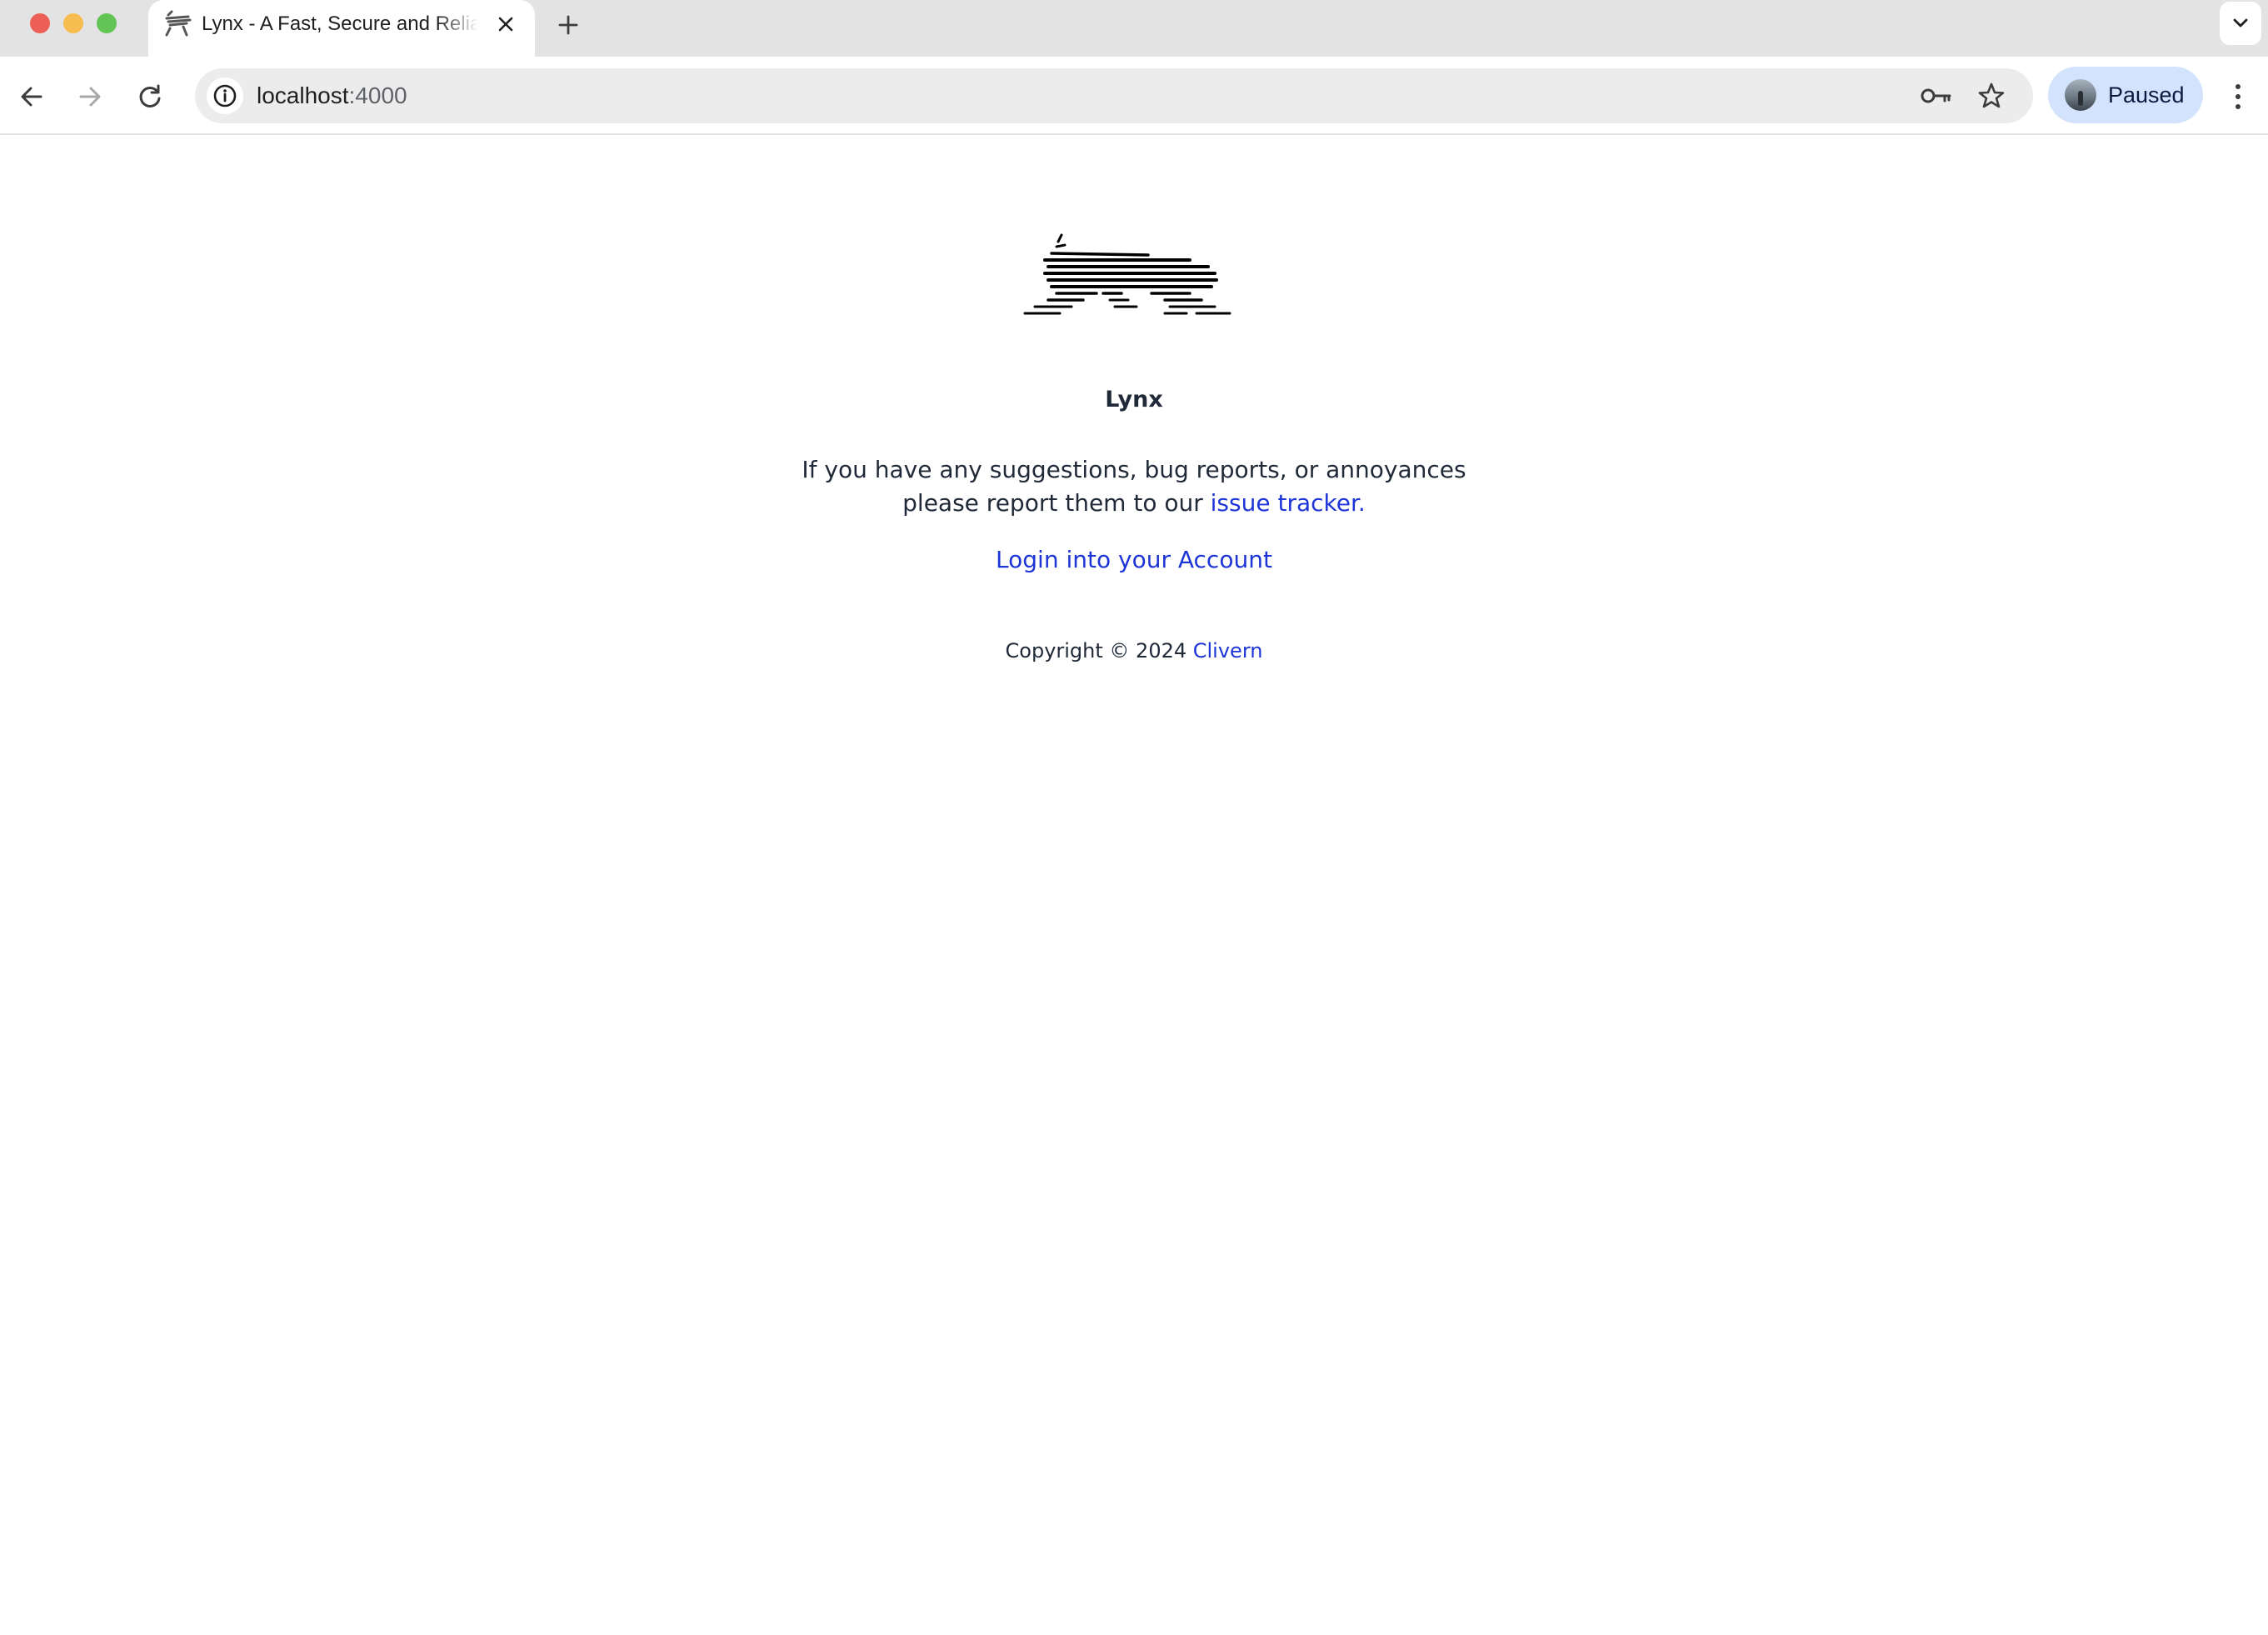  I want to click on plus-icon, so click(568, 25).